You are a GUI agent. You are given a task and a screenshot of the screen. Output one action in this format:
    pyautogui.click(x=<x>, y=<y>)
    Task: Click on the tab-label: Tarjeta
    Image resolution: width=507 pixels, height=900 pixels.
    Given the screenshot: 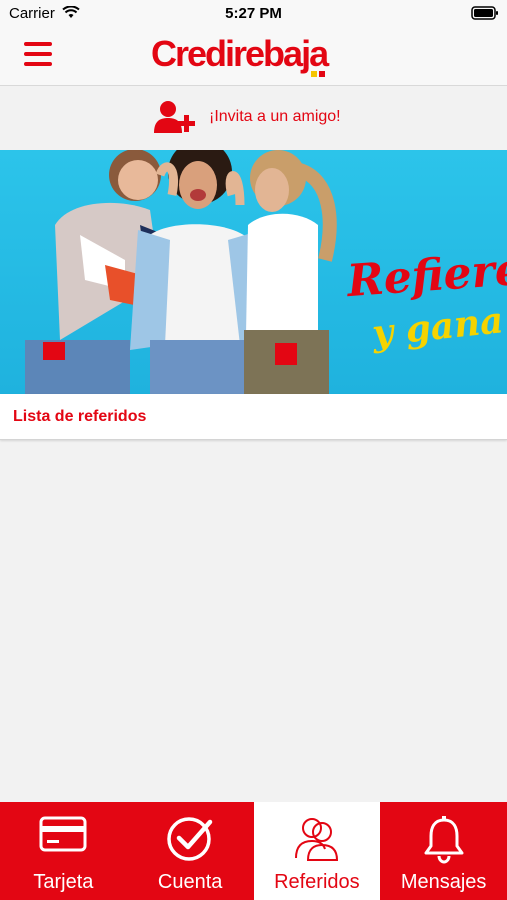 What is the action you would take?
    pyautogui.click(x=63, y=882)
    